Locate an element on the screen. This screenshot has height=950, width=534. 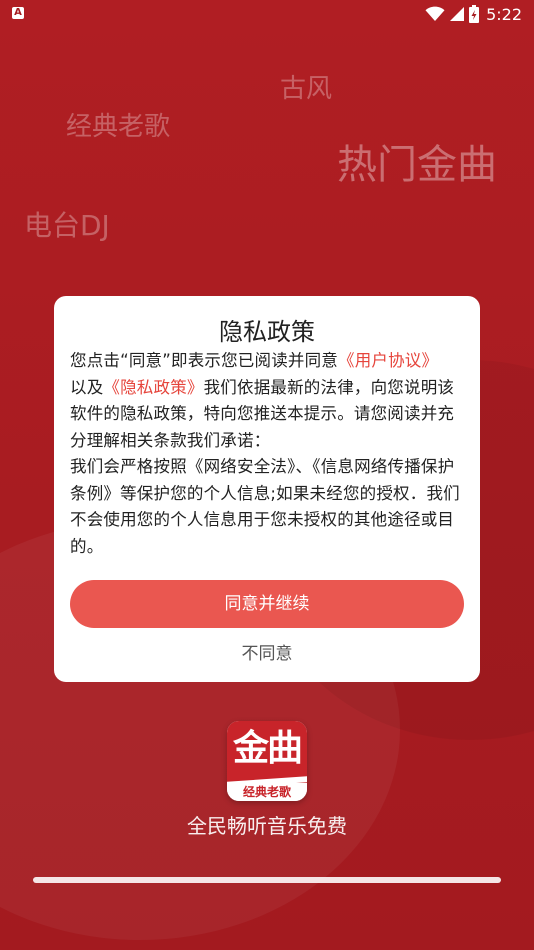
status-icons: 5:22 is located at coordinates (473, 14).